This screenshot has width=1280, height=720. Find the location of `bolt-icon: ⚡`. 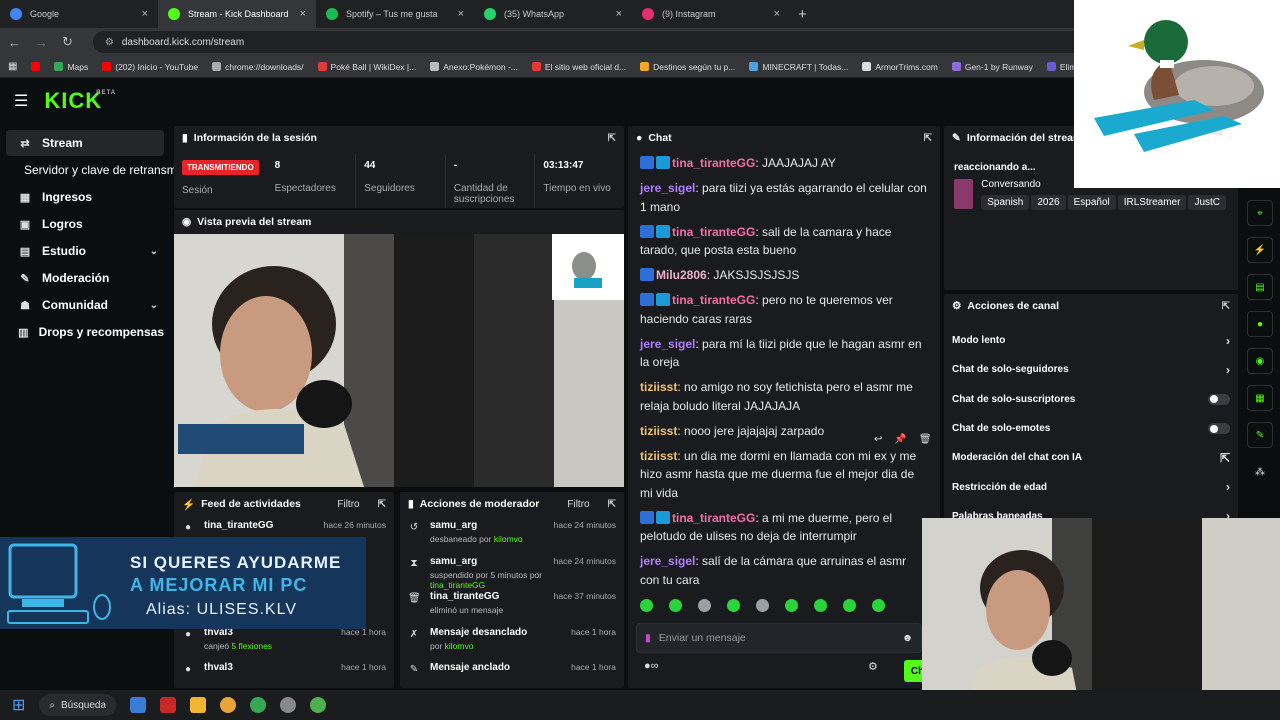

bolt-icon: ⚡ is located at coordinates (1260, 250).